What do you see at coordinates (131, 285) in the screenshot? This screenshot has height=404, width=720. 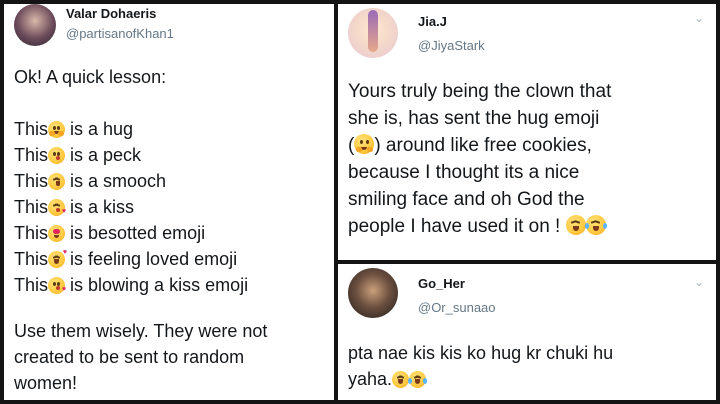 I see `lesson-line: This ♥ is blowing a kiss emoji` at bounding box center [131, 285].